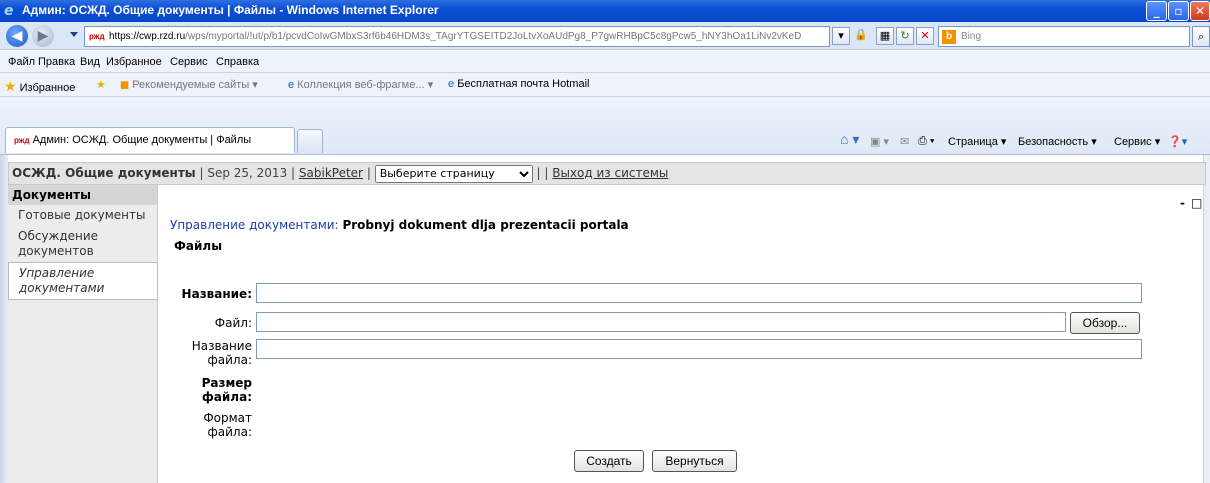  I want to click on search-input: b Bing, so click(1064, 36).